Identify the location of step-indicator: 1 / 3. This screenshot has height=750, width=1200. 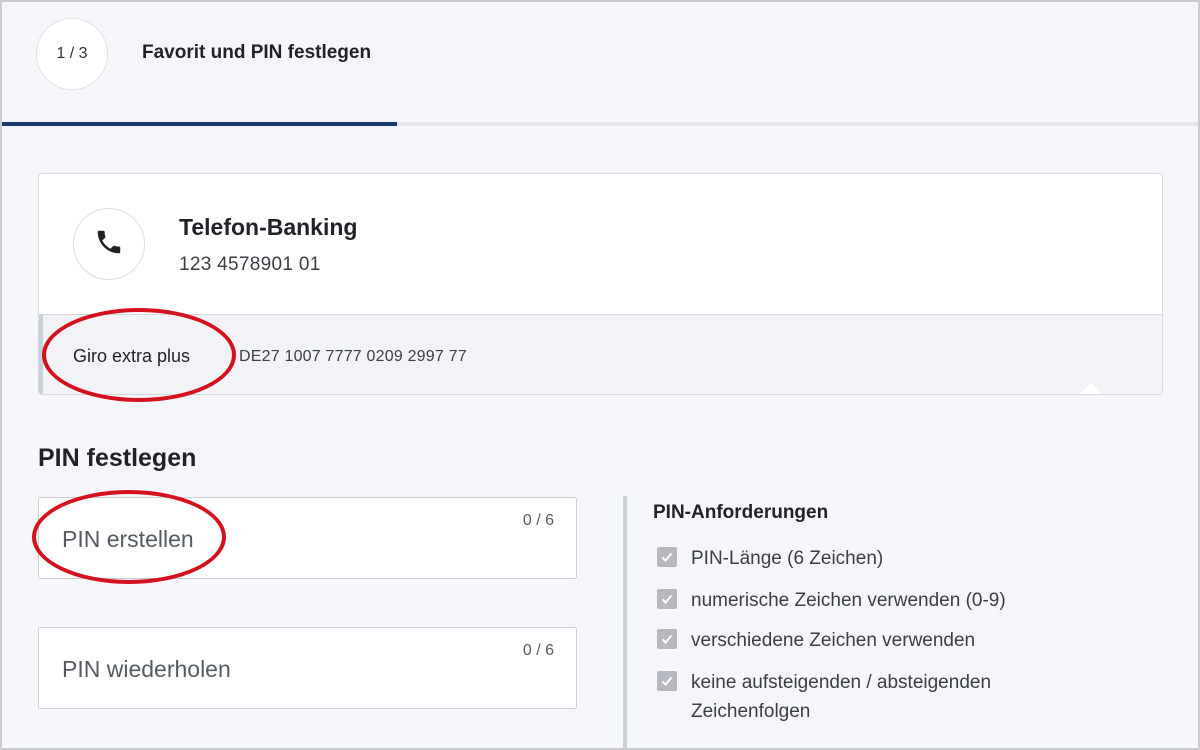
(72, 54).